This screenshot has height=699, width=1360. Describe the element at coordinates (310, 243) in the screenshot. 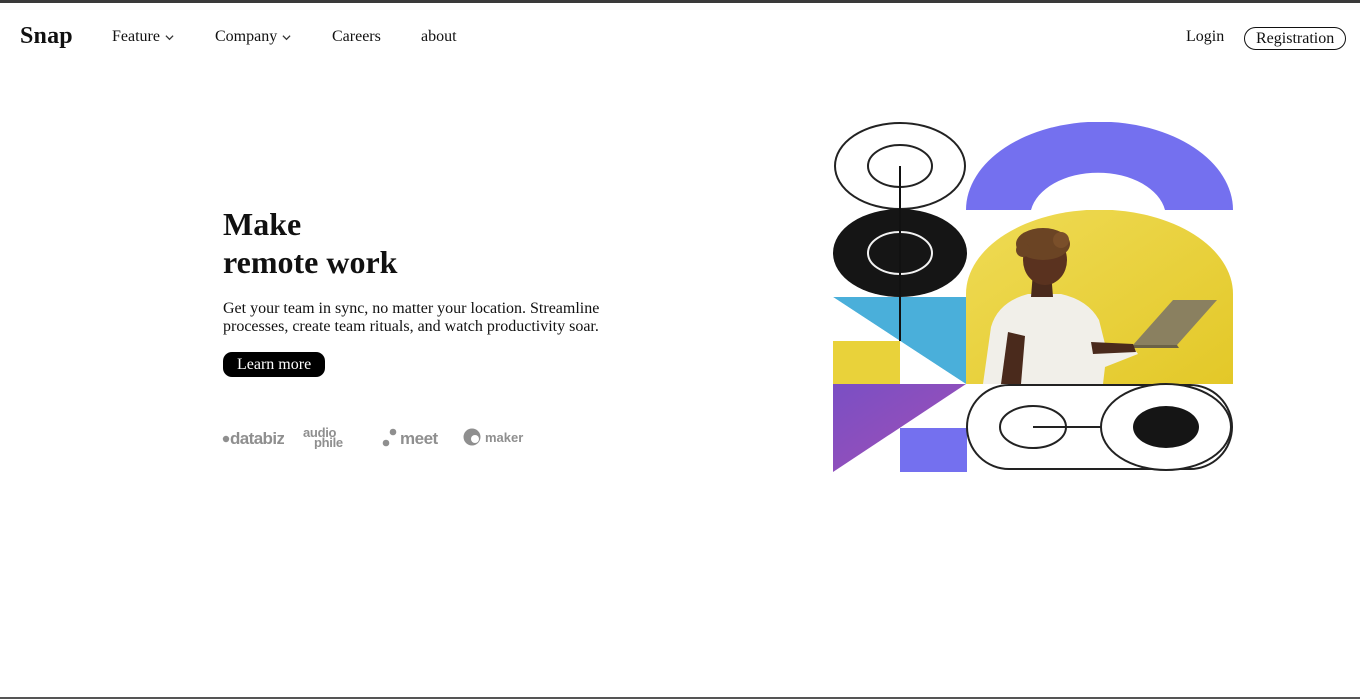

I see `hero-title: Make remote work` at that location.